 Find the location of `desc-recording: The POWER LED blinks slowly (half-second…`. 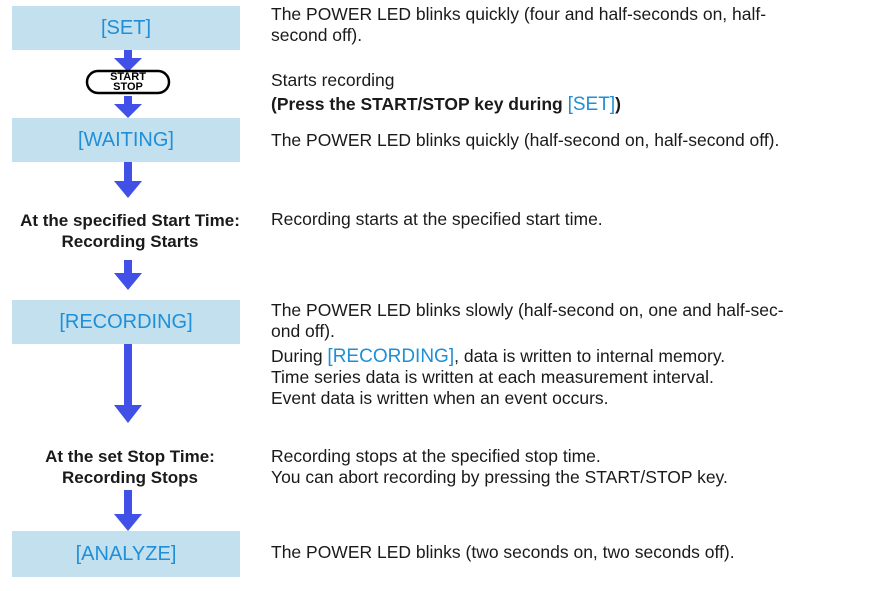

desc-recording: The POWER LED blinks slowly (half-second… is located at coordinates (571, 354).